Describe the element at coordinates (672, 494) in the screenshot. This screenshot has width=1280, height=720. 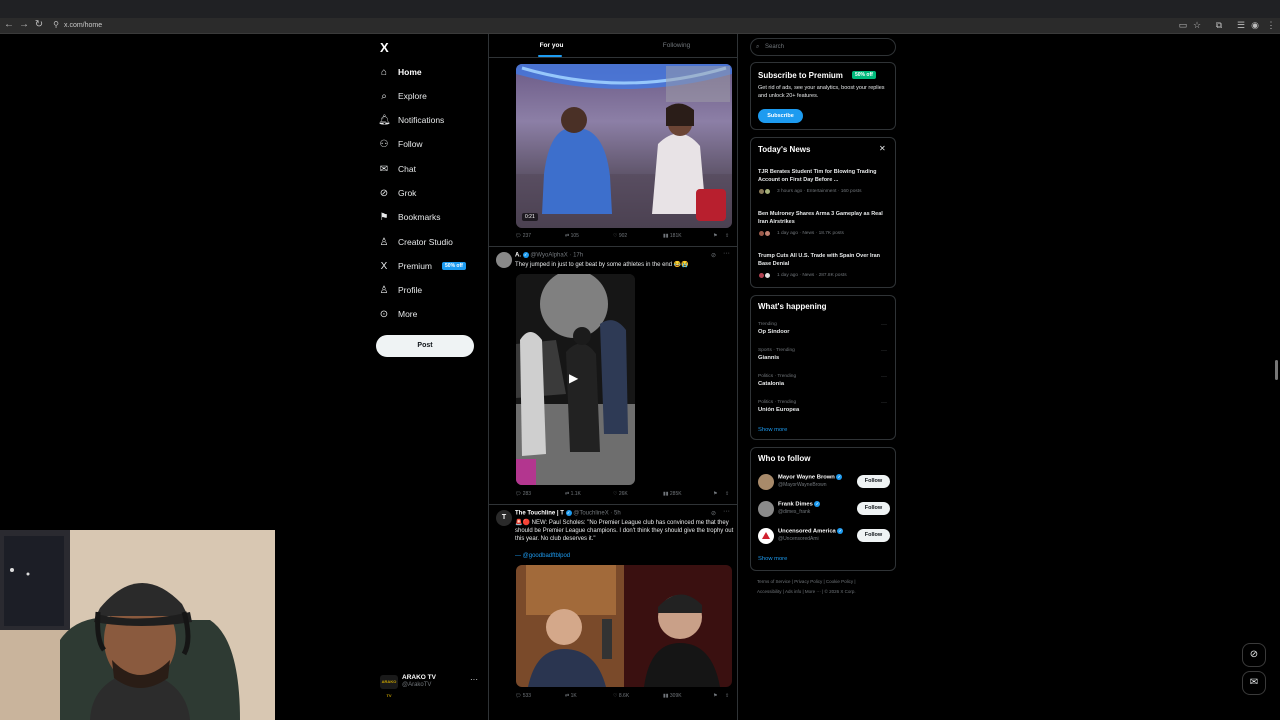
I see `views-button: ▮▮ 285K` at that location.